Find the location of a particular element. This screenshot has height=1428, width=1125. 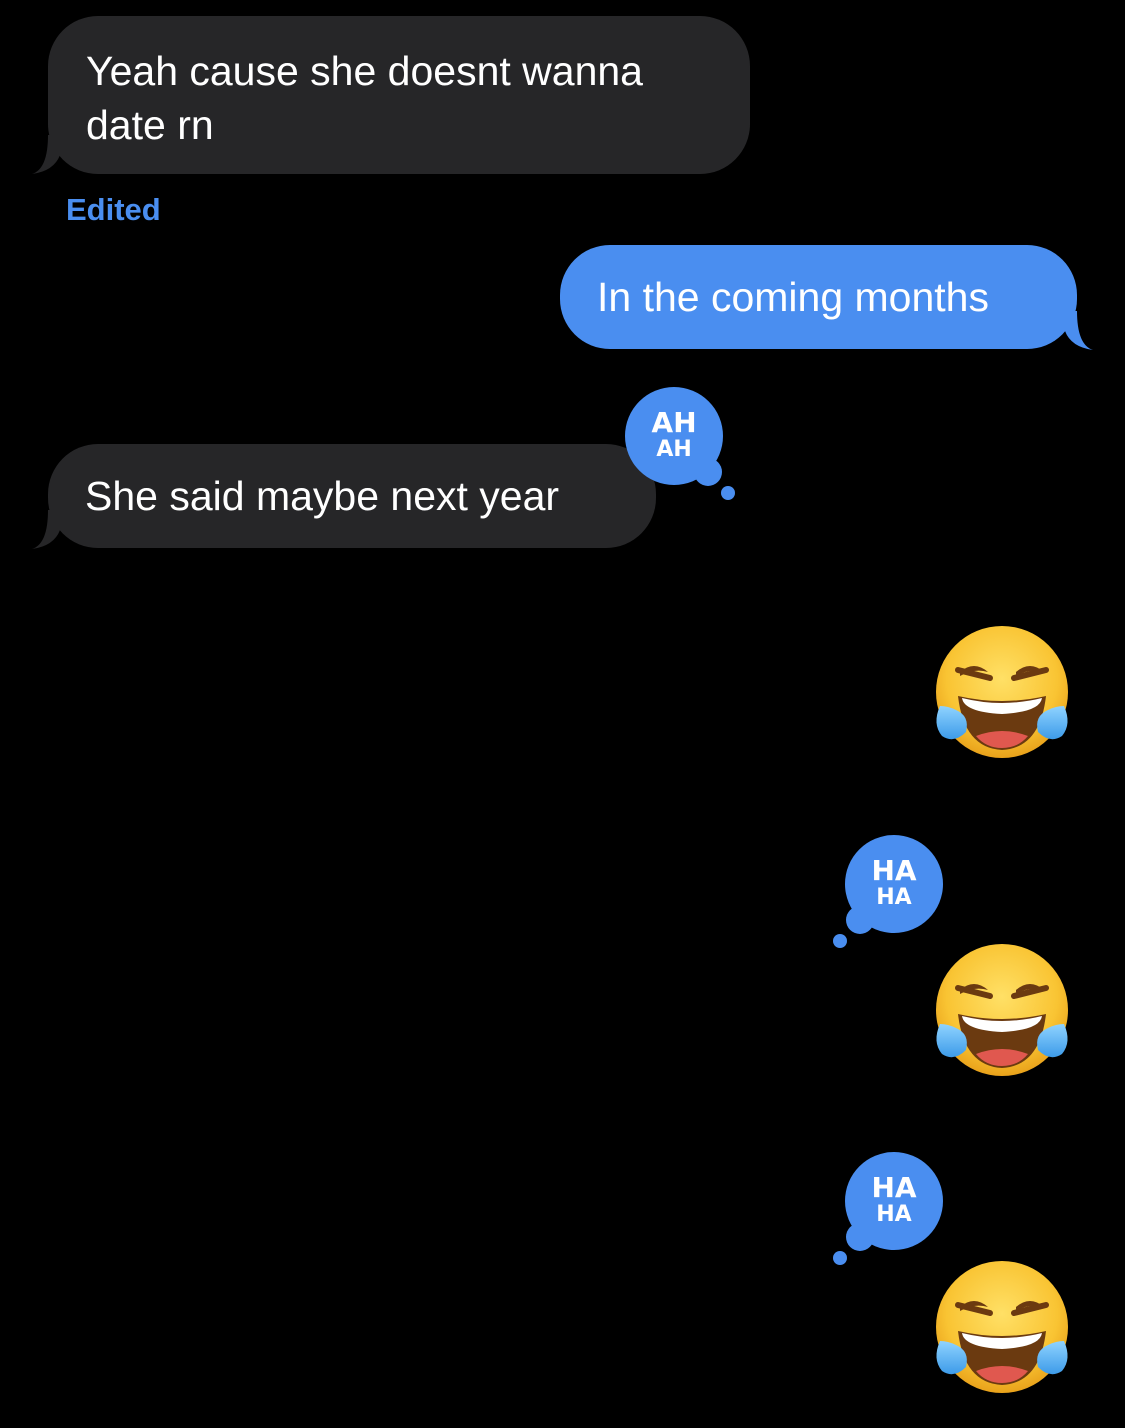

message-text-line: Yeah cause she doesnt wanna is located at coordinates (364, 71).